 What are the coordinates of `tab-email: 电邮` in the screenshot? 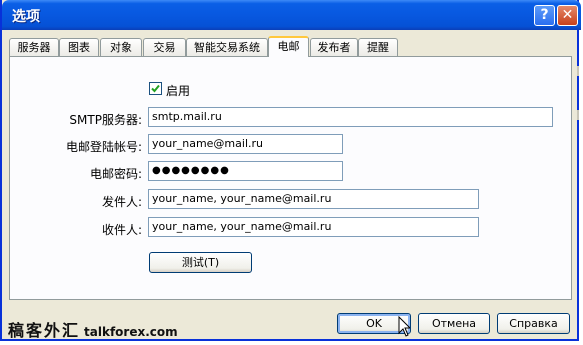 It's located at (288, 46).